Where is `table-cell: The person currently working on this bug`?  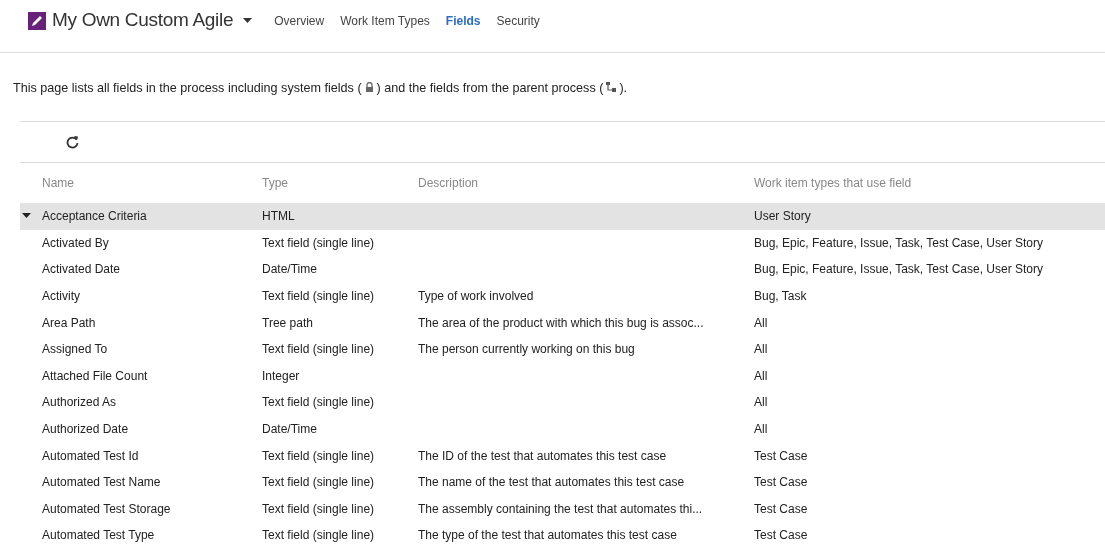
table-cell: The person currently working on this bug is located at coordinates (526, 349).